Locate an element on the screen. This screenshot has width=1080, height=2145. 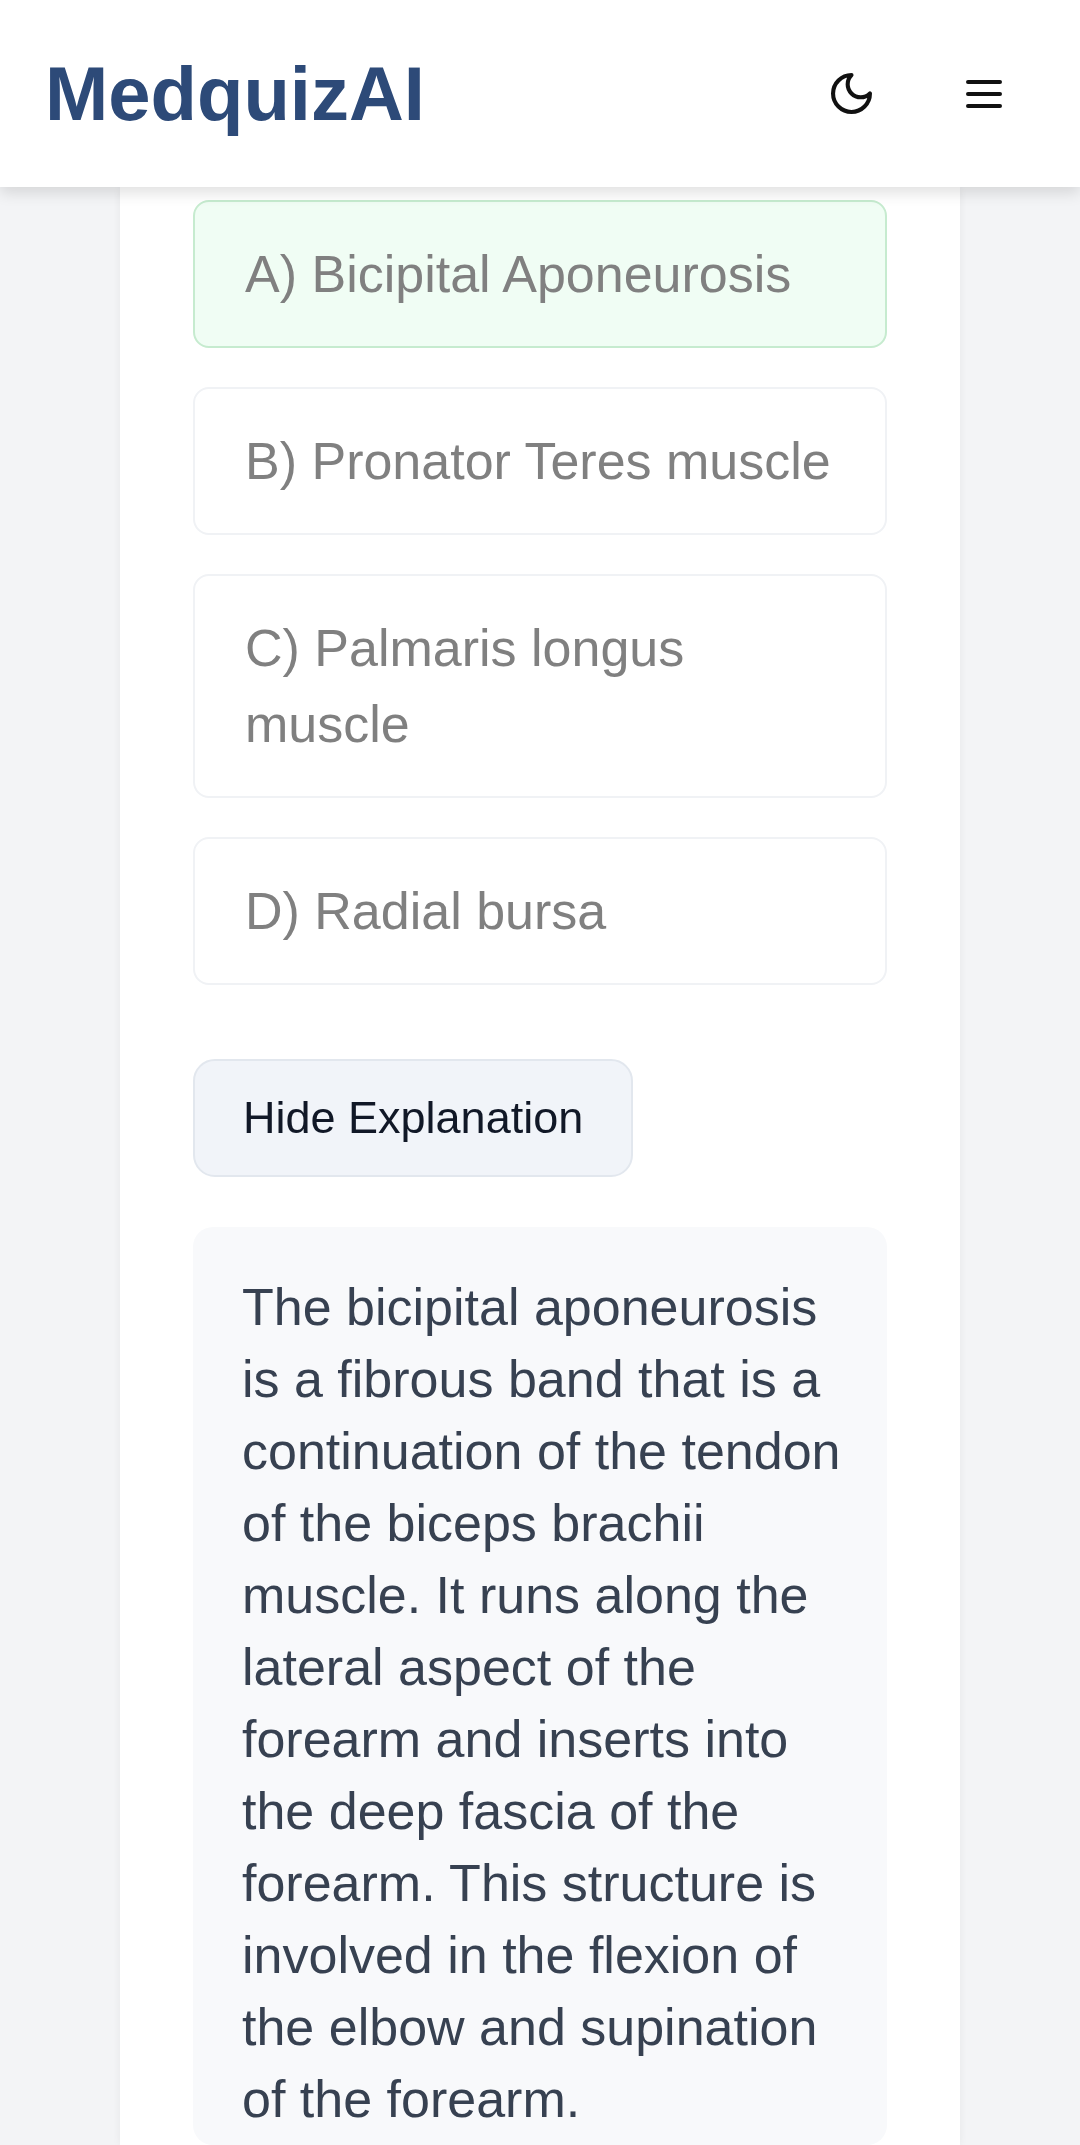
menu-icon is located at coordinates (984, 93).